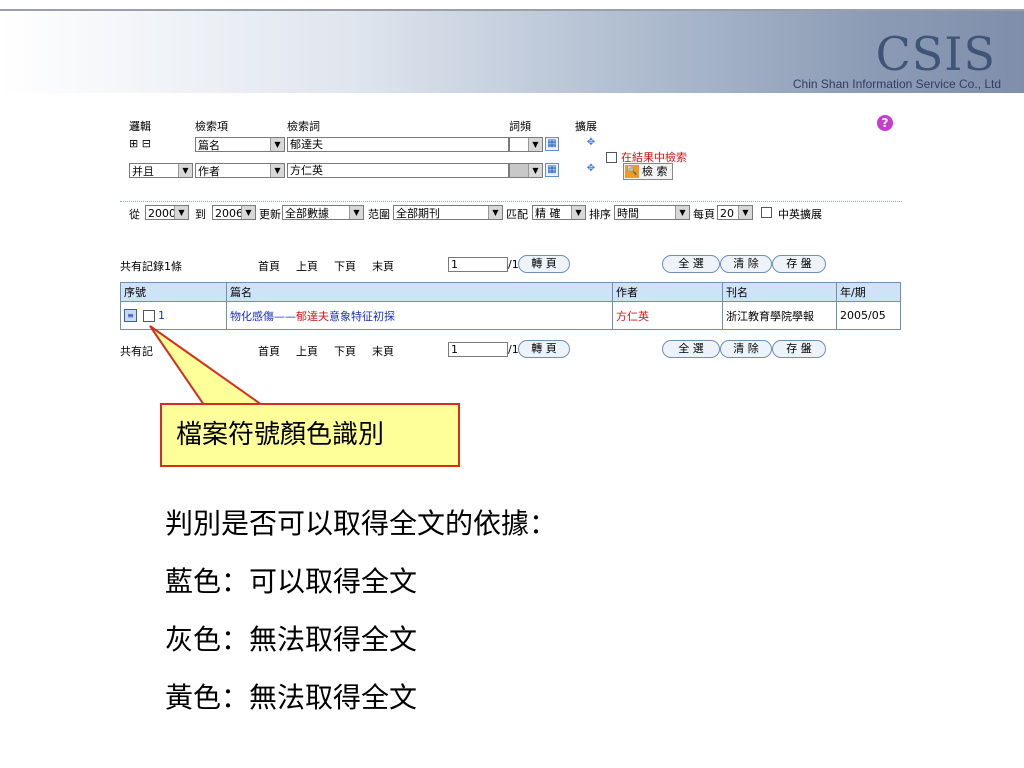 The height and width of the screenshot is (768, 1024). Describe the element at coordinates (291, 697) in the screenshot. I see `body-line-4: 黃色：無法取得全文` at that location.